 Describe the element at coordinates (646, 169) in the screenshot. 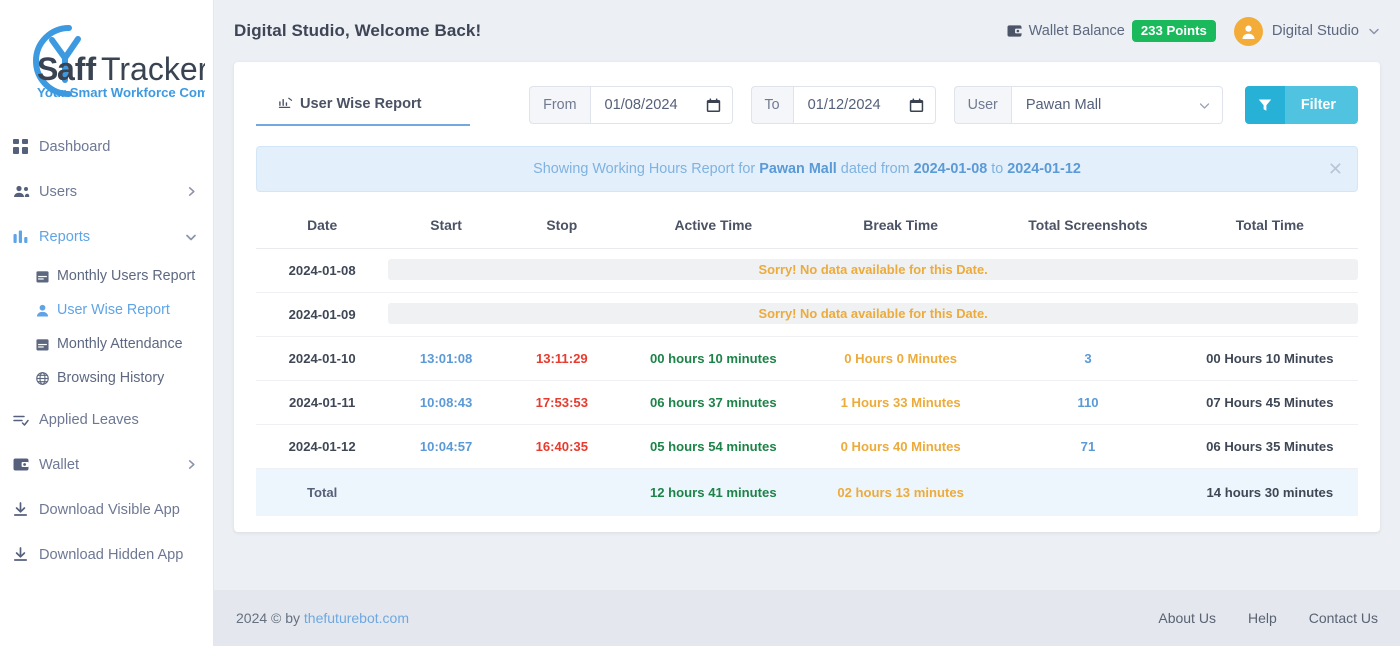

I see `alert-prefix: Showing Working Hours Report for` at that location.